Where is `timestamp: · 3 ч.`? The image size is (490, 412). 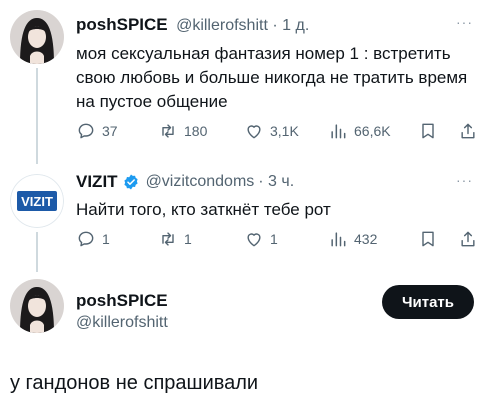 timestamp: · 3 ч. is located at coordinates (276, 182).